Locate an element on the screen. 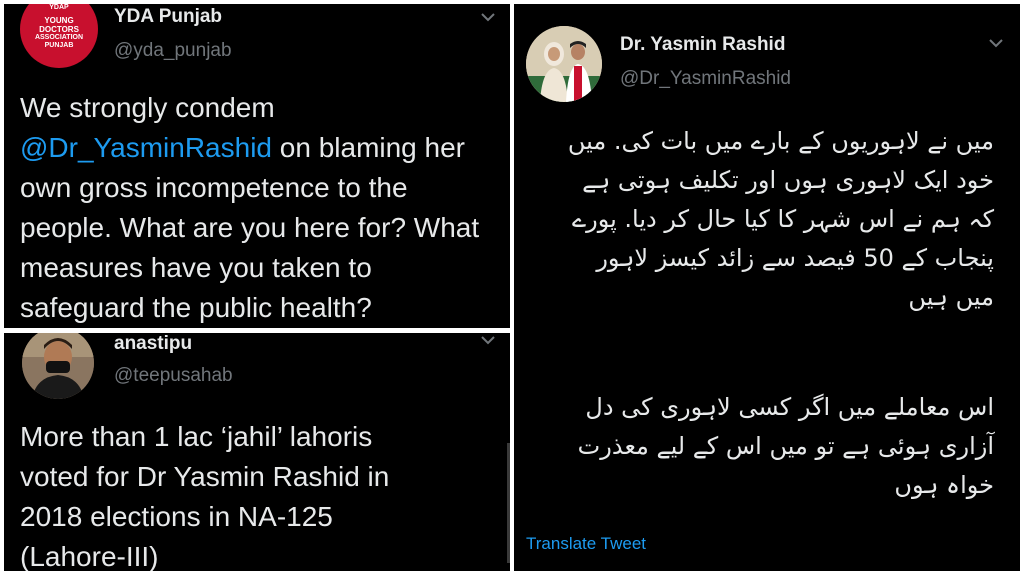  author-handle: @yda_punjab is located at coordinates (173, 51).